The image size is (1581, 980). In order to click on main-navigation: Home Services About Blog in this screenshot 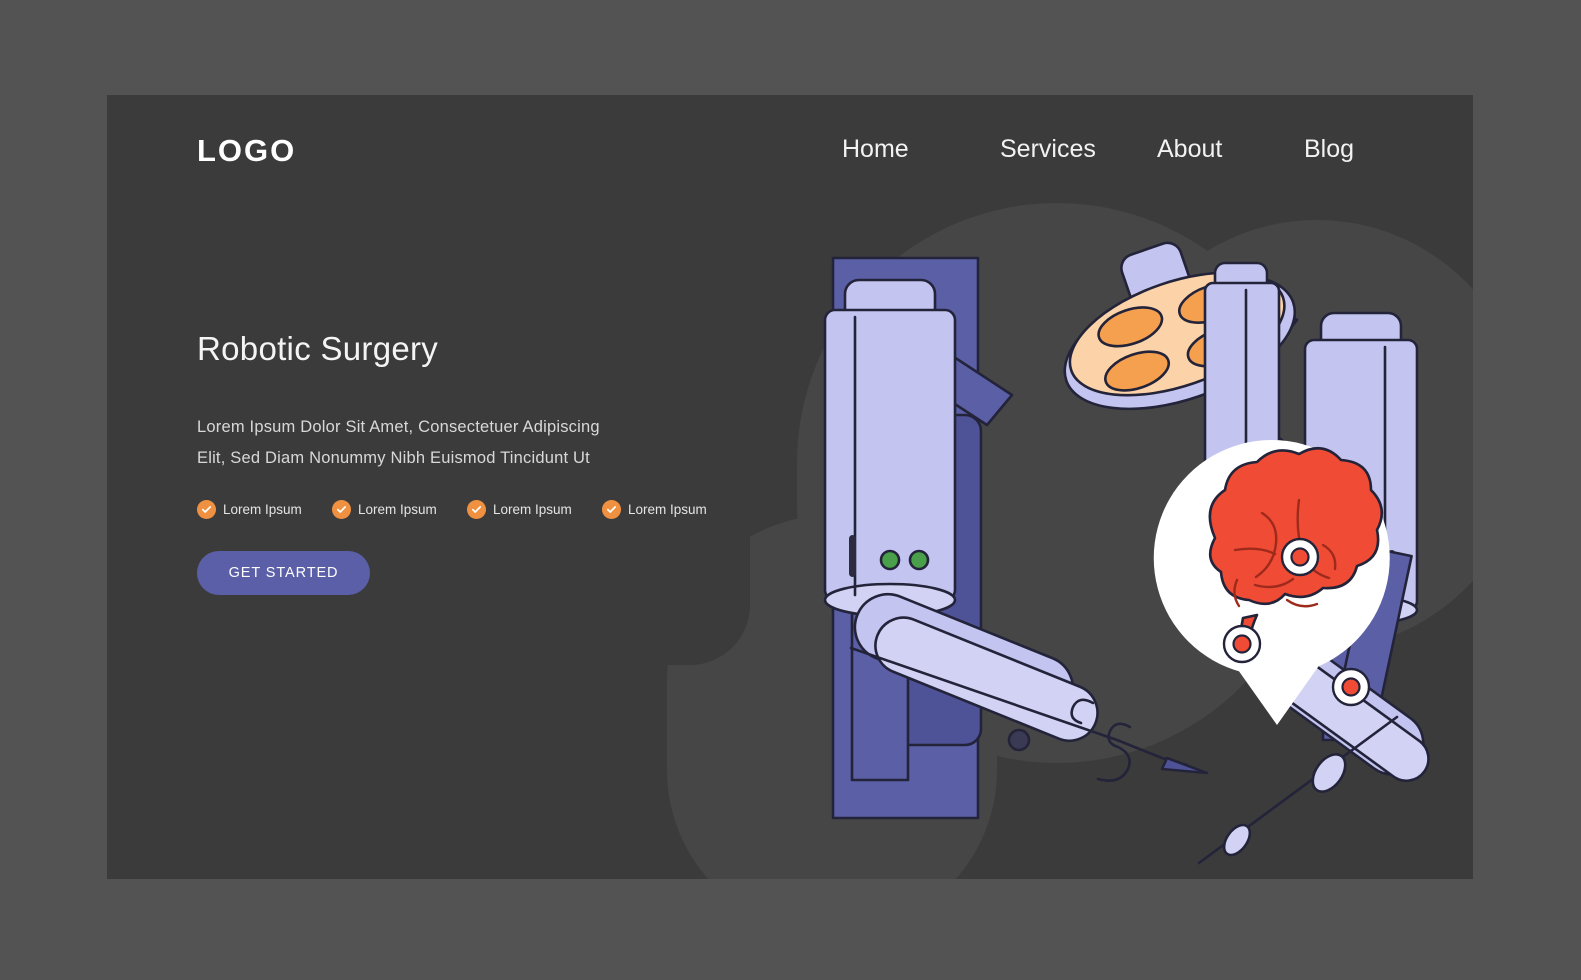, I will do `click(1123, 149)`.